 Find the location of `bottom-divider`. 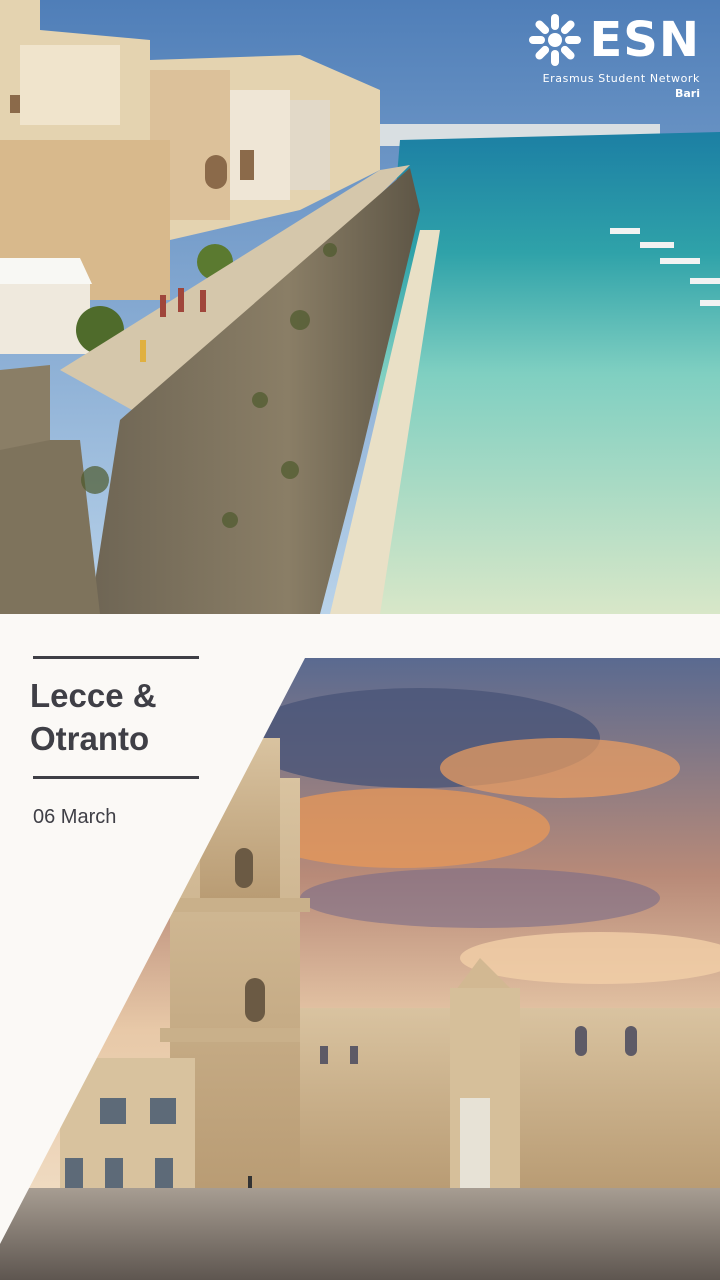

bottom-divider is located at coordinates (116, 777).